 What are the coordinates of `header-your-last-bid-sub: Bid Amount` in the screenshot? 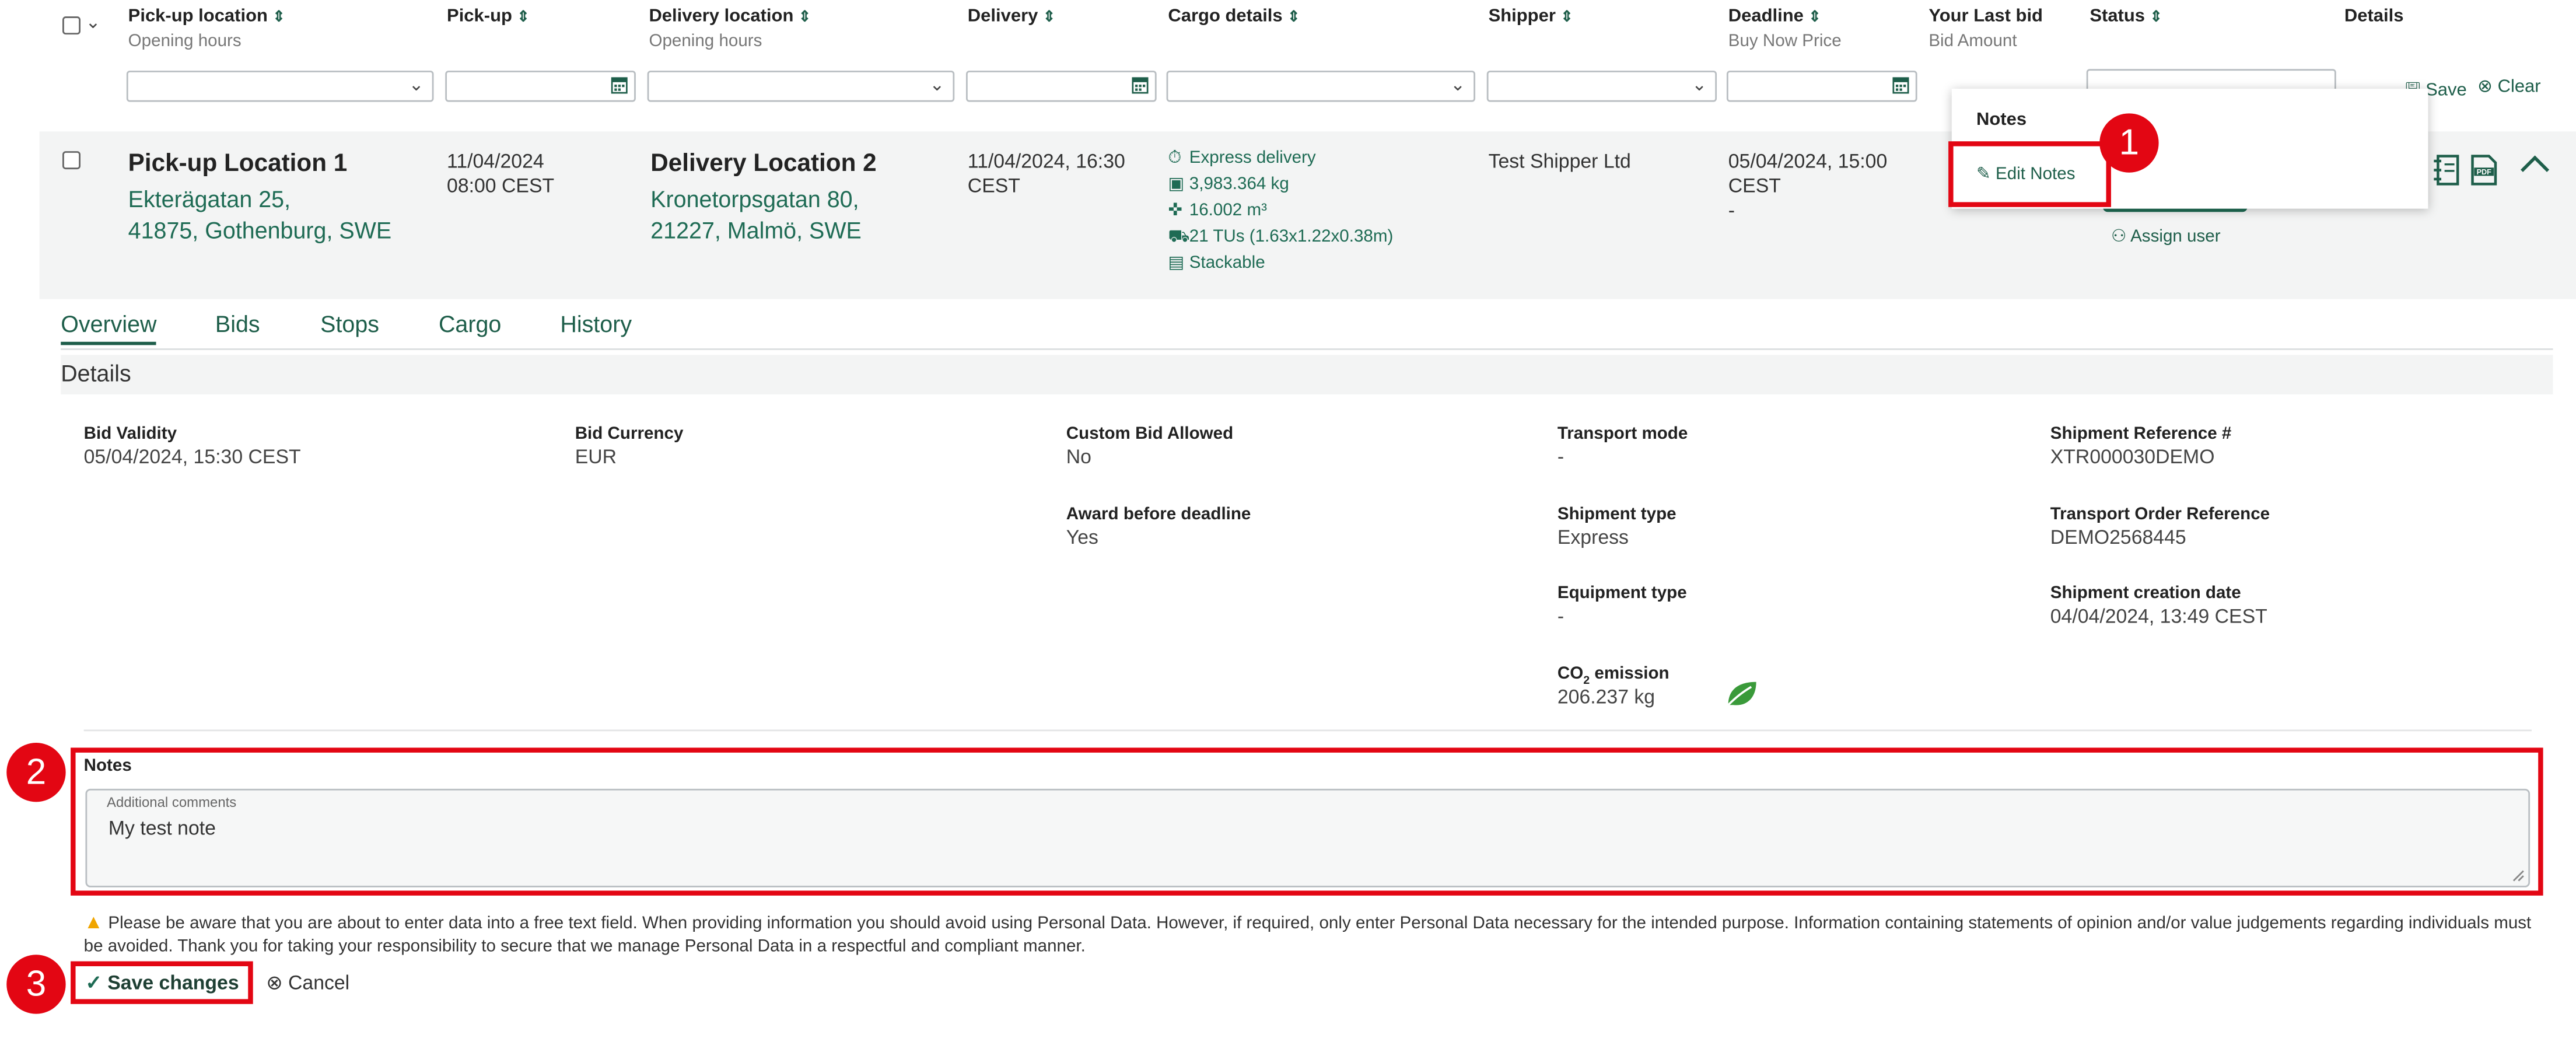 It's located at (1973, 41).